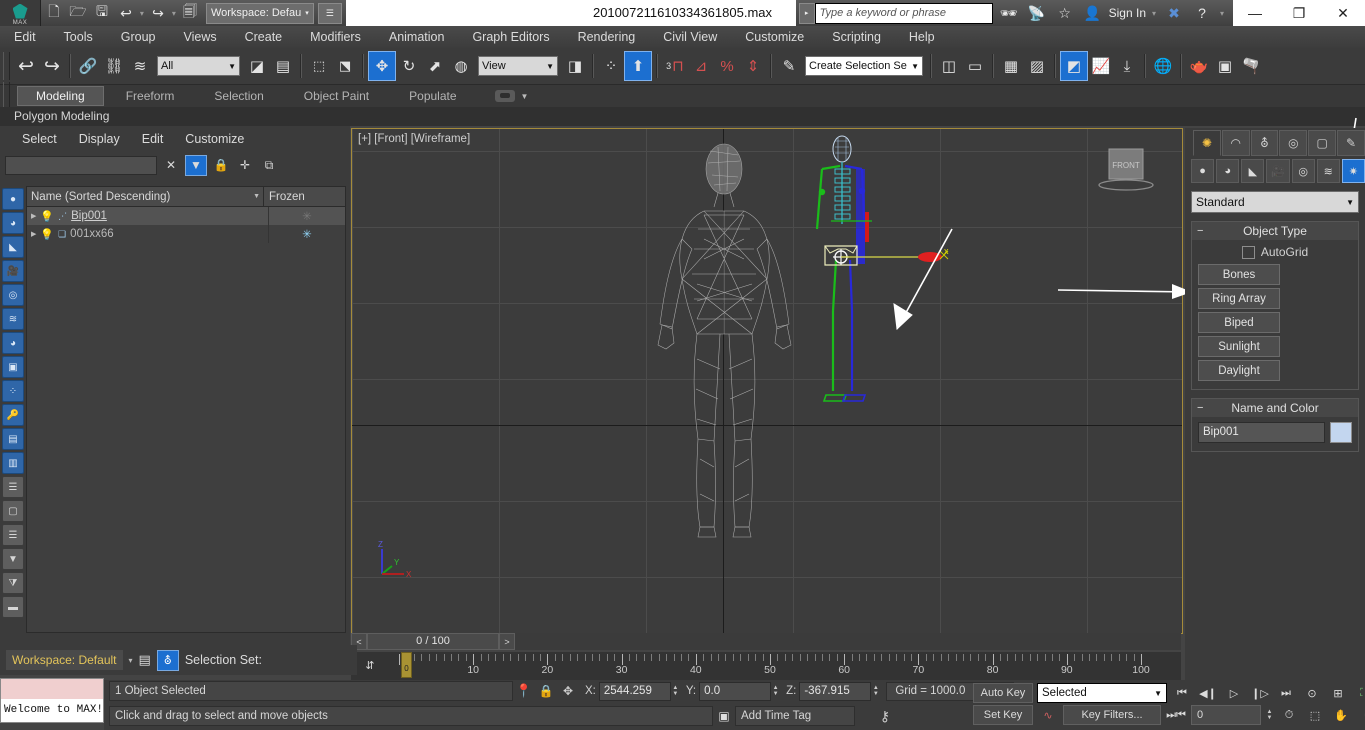 The image size is (1365, 730). I want to click on frame-icon: ▣, so click(13, 367).